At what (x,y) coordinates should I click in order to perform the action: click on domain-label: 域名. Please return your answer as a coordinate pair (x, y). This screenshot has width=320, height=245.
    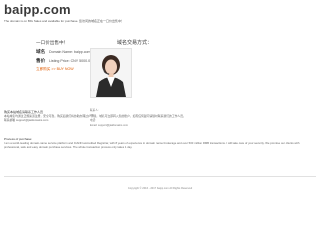
    Looking at the image, I should click on (41, 51).